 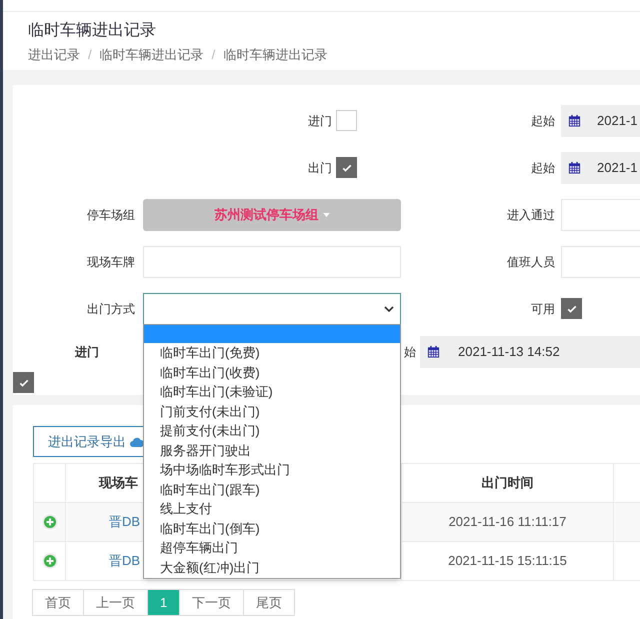 I want to click on field-label: 始, so click(x=410, y=352).